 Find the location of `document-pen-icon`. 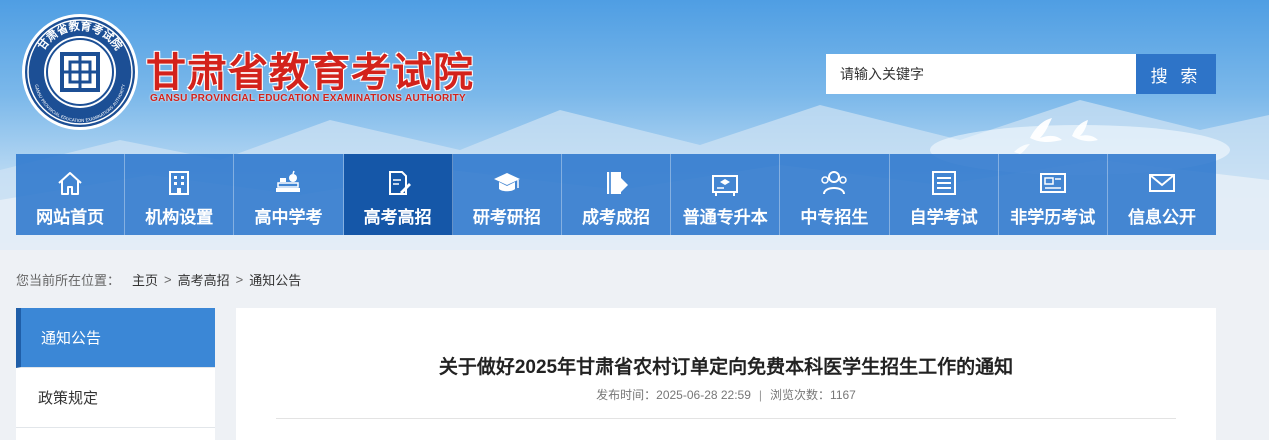

document-pen-icon is located at coordinates (398, 183).